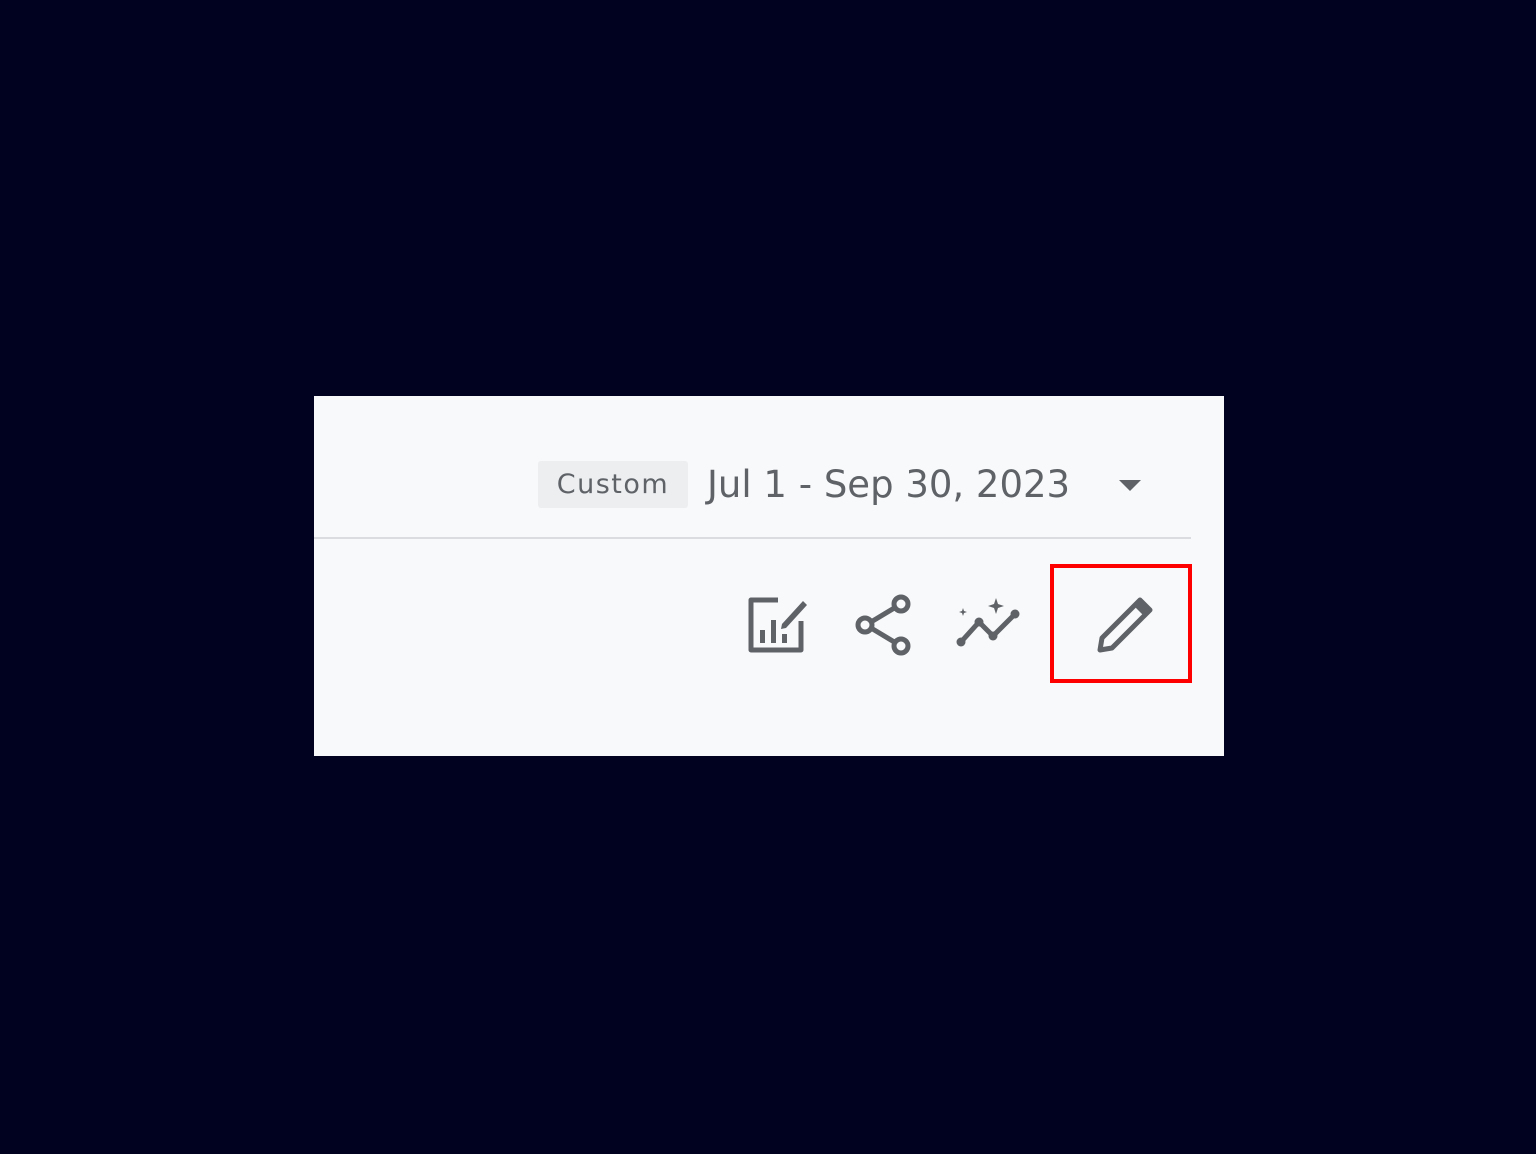  Describe the element at coordinates (752, 538) in the screenshot. I see `header-divider` at that location.